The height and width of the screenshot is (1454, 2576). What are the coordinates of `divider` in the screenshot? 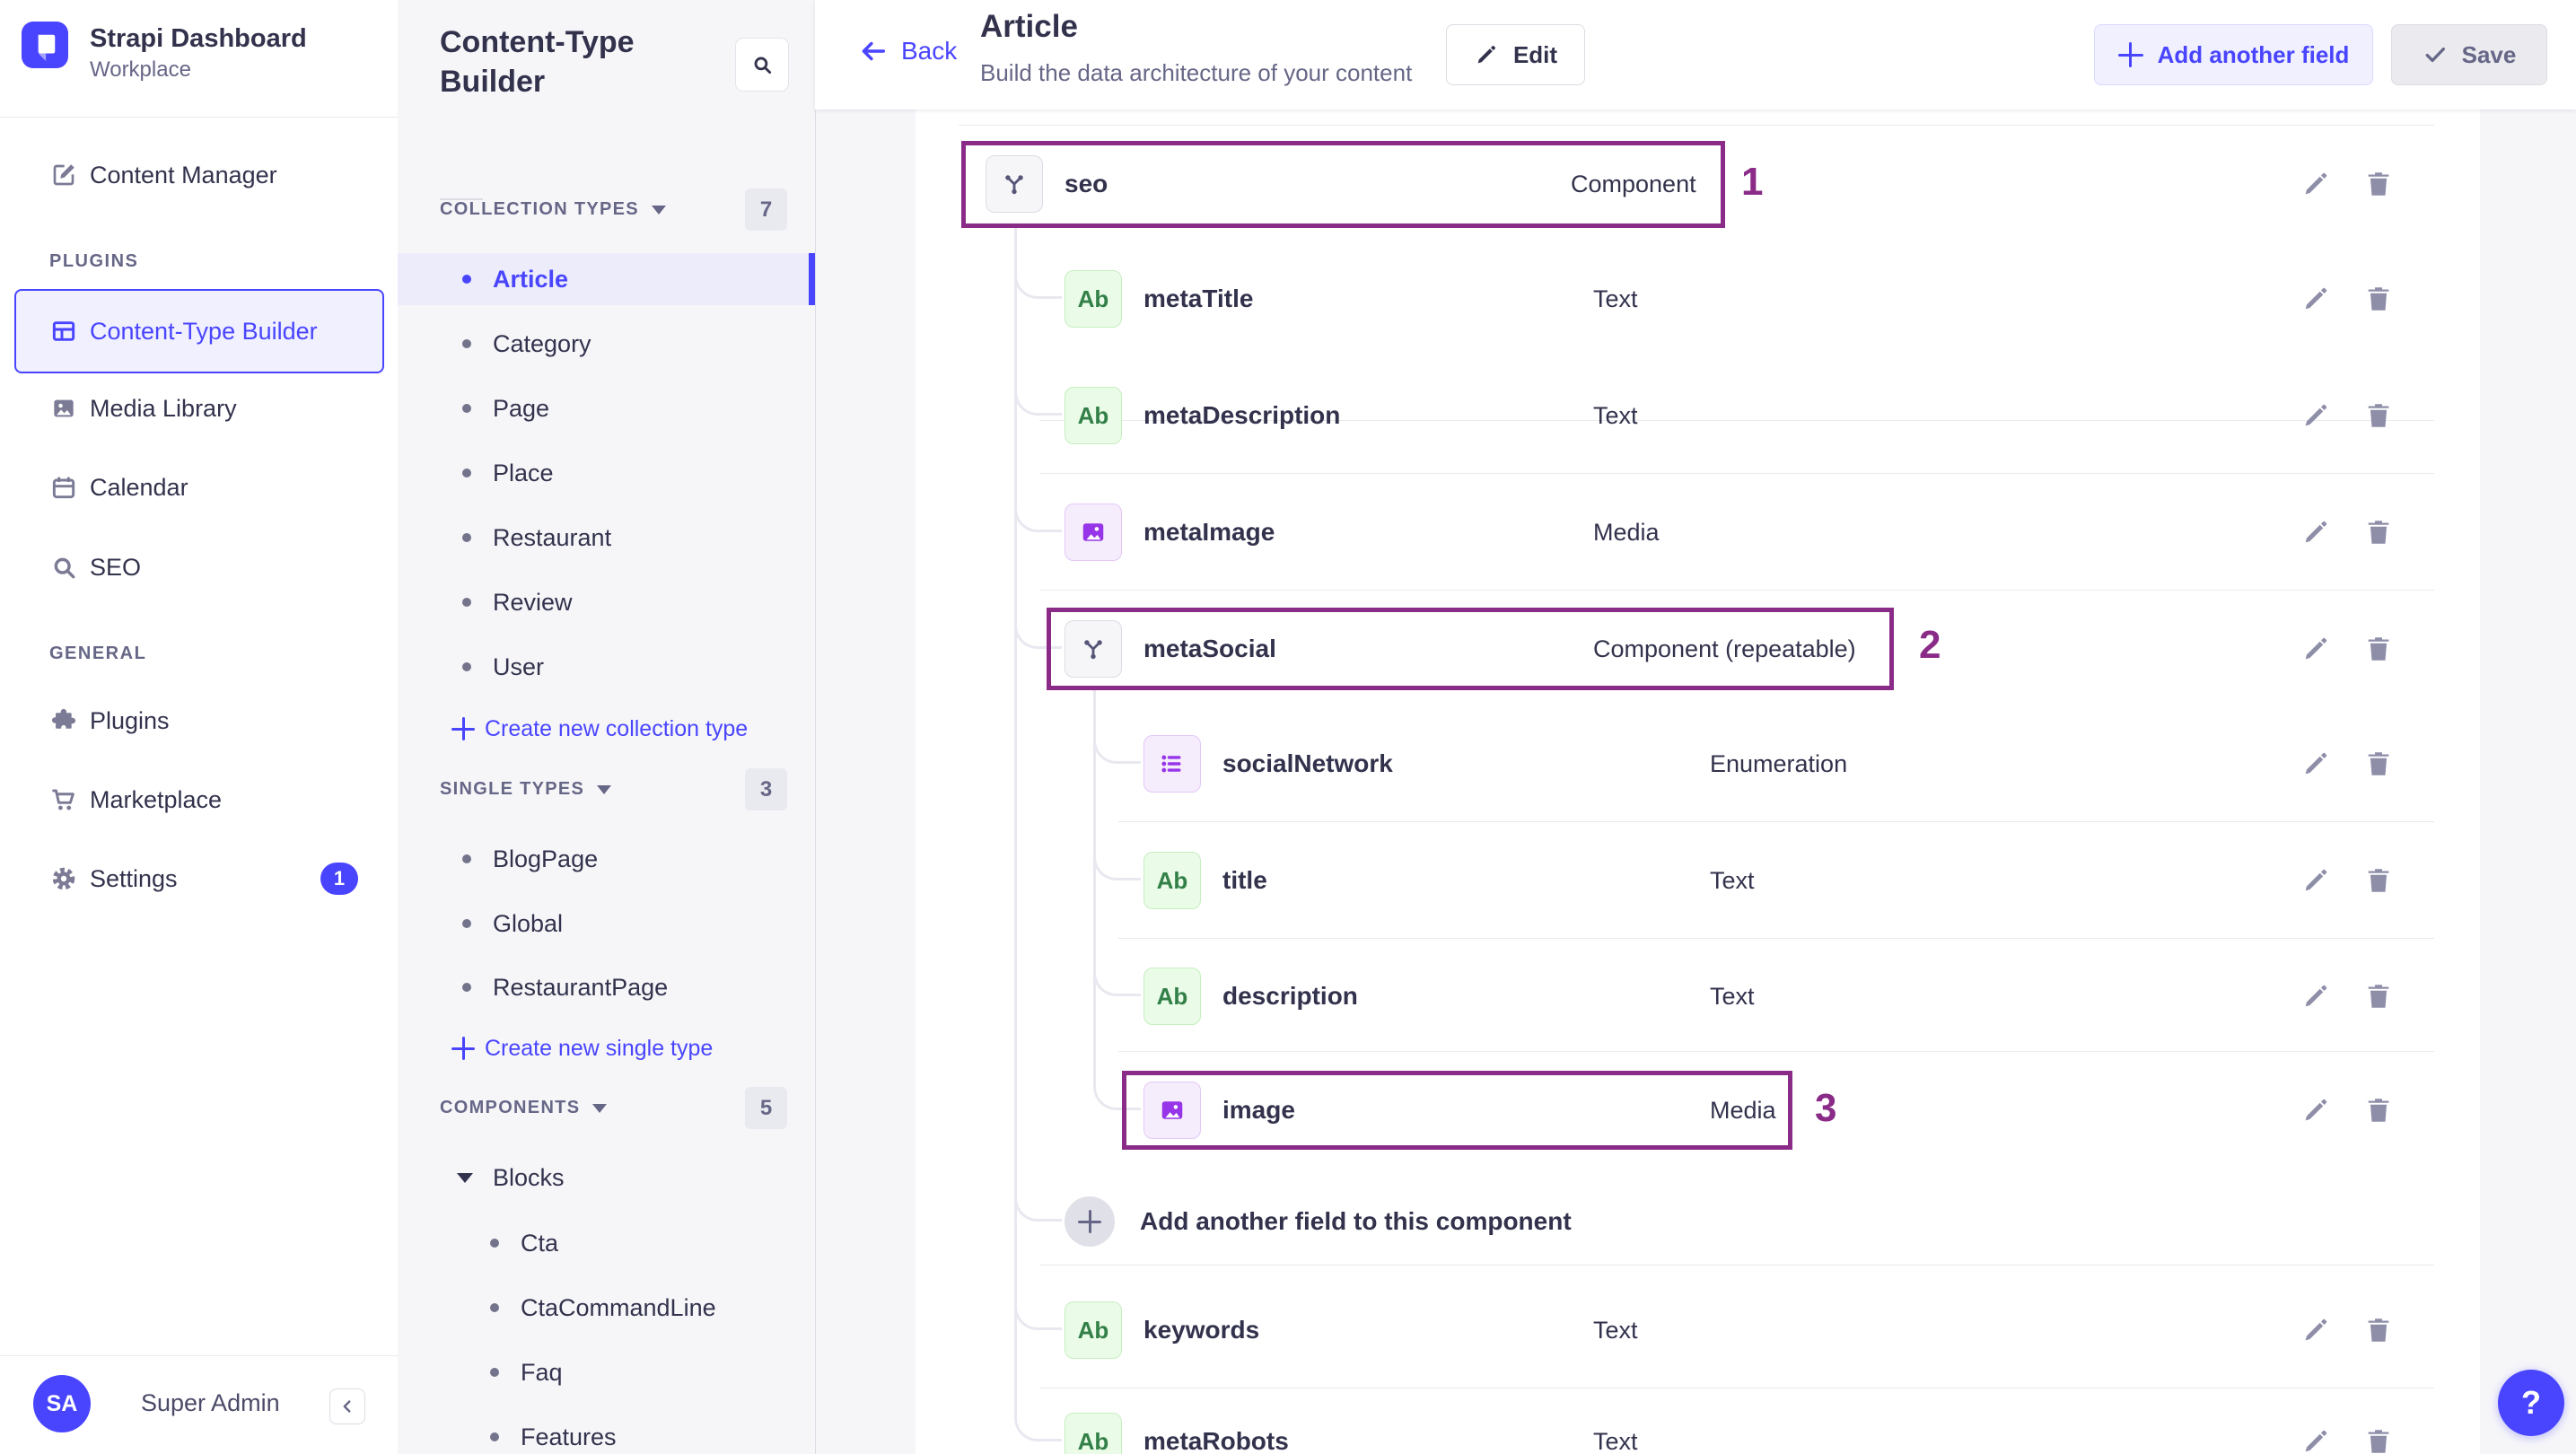 It's located at (199, 1355).